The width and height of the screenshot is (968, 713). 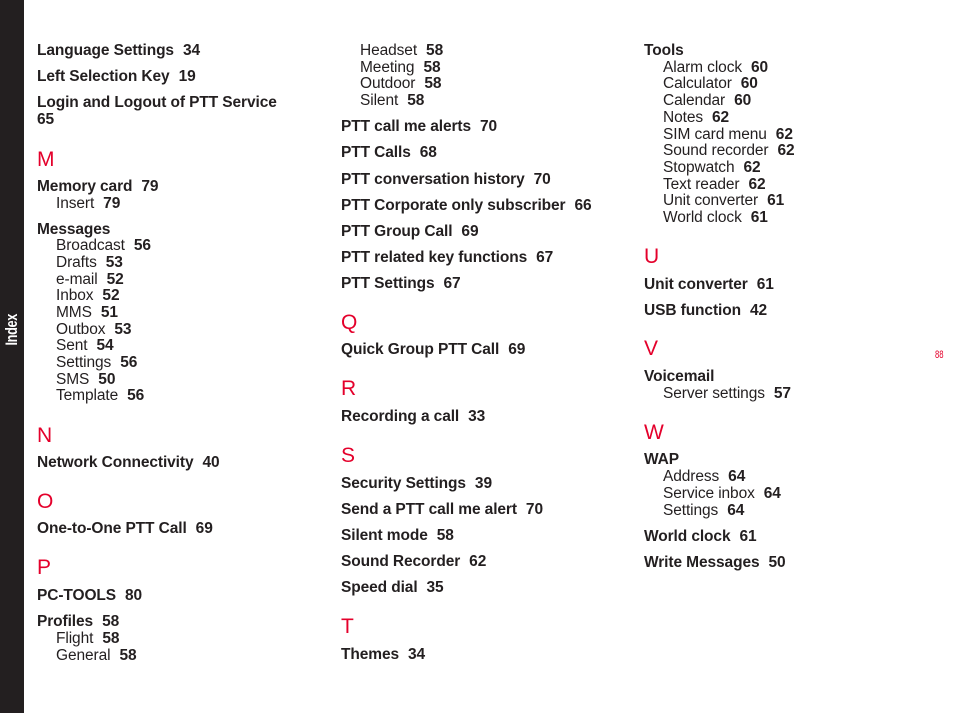 I want to click on index-letter-heading: N, so click(x=45, y=435).